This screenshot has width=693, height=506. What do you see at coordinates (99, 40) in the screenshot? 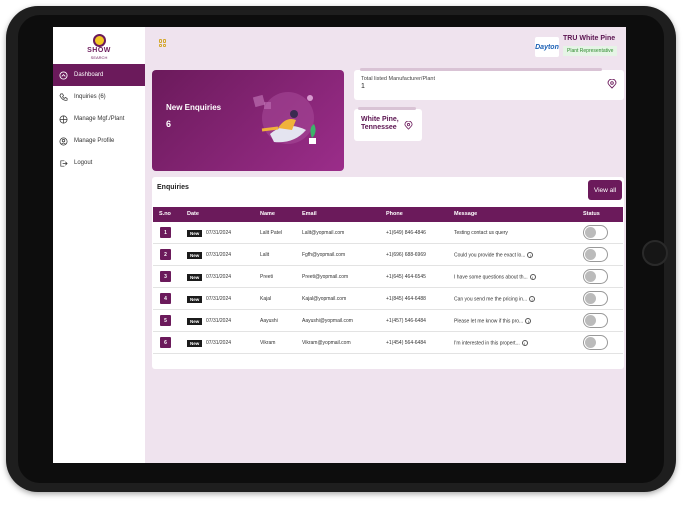
I see `logo-mark` at bounding box center [99, 40].